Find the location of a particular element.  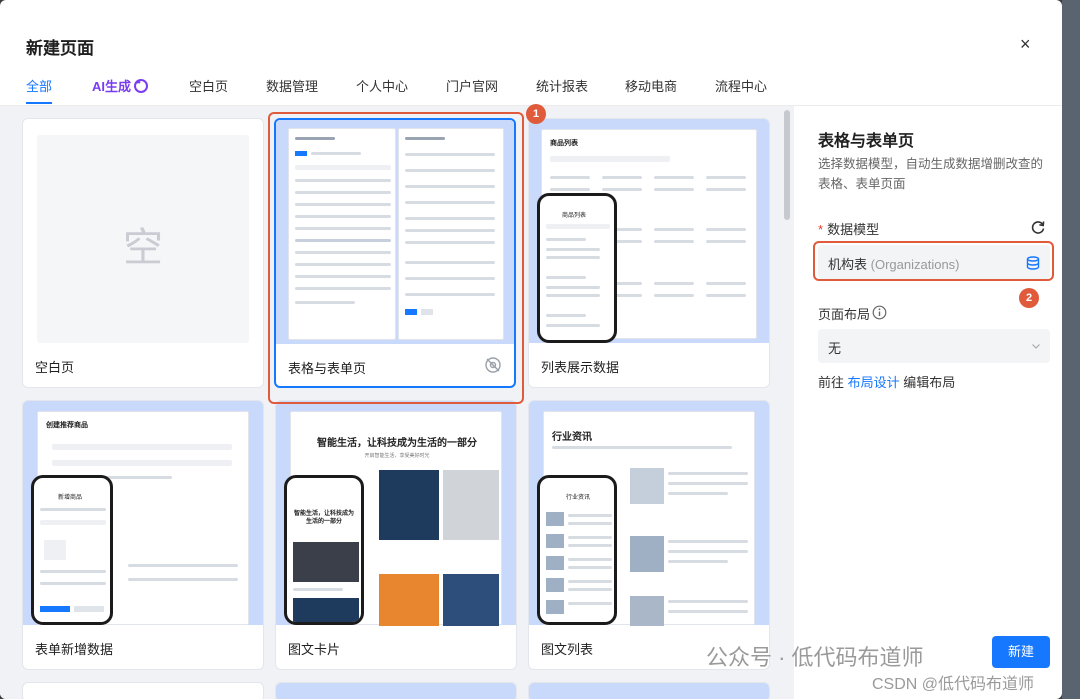

blank-placeholder: 空 is located at coordinates (143, 248).